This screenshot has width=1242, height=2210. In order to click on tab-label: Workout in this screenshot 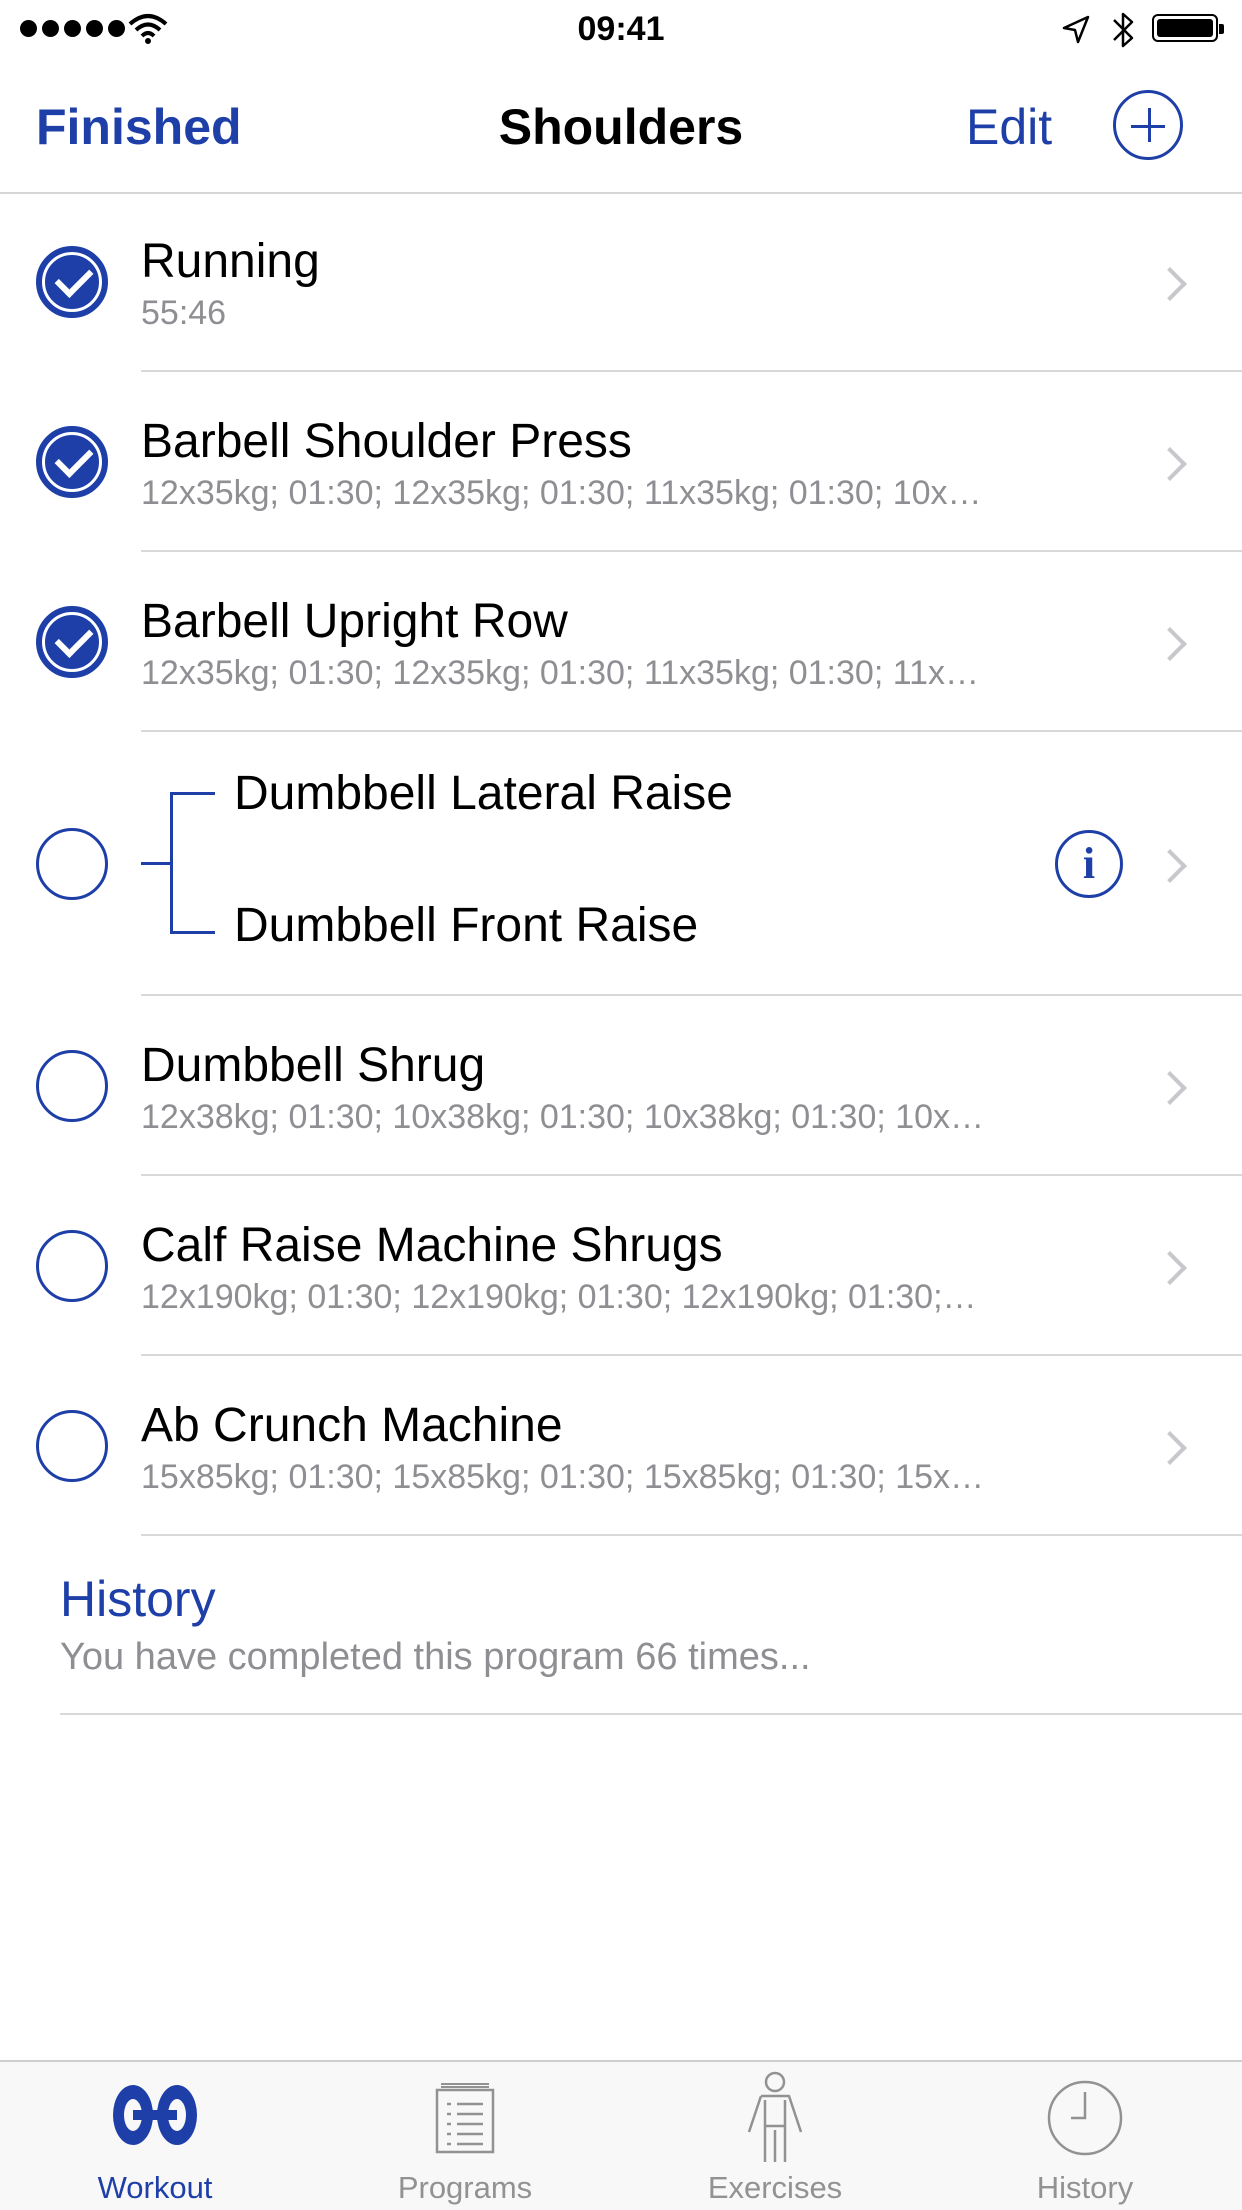, I will do `click(155, 2187)`.